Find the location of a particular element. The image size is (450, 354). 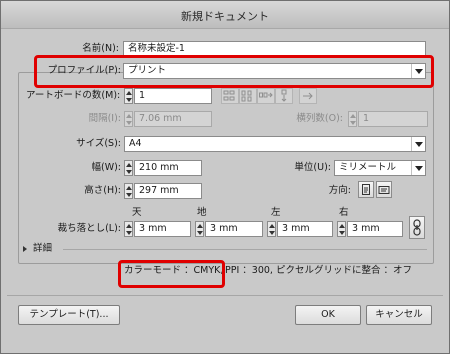

orientation-label: 方向: is located at coordinates (339, 190).